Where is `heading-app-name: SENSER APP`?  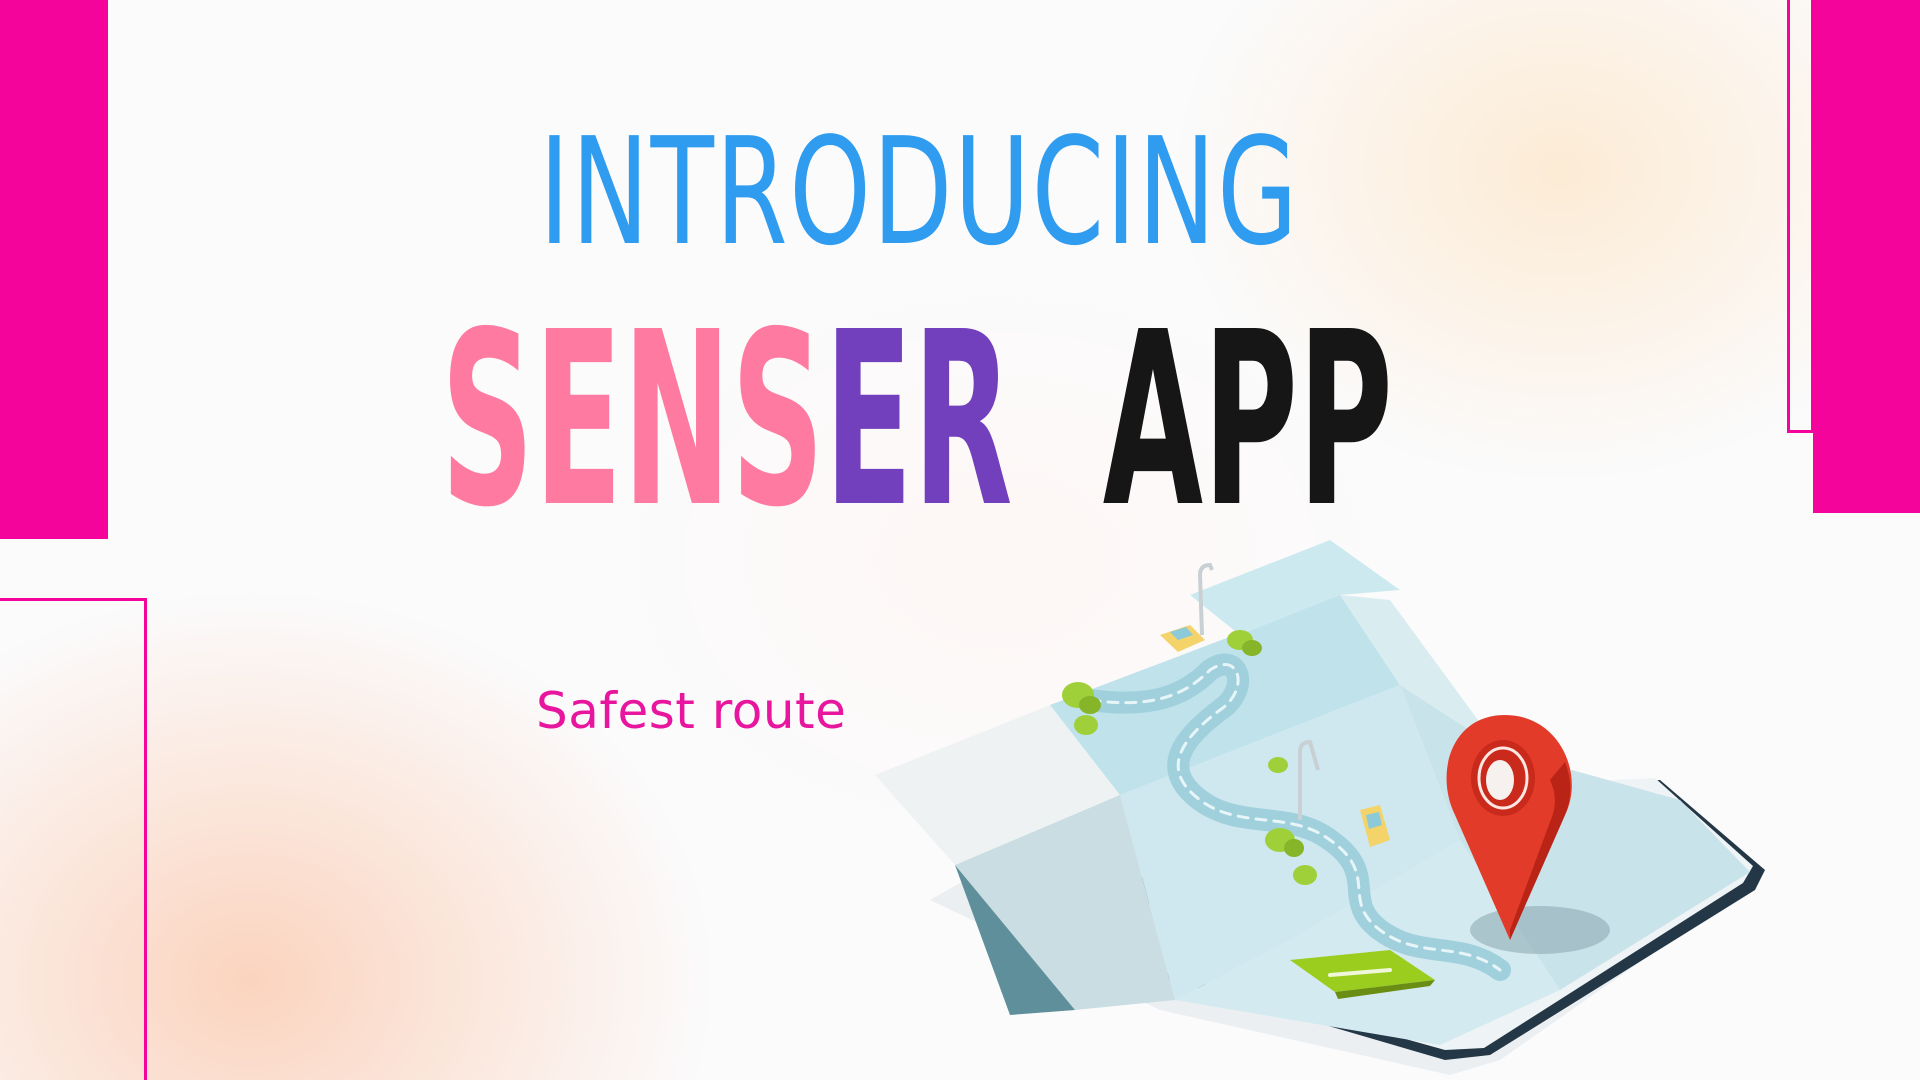 heading-app-name: SENSER APP is located at coordinates (917, 420).